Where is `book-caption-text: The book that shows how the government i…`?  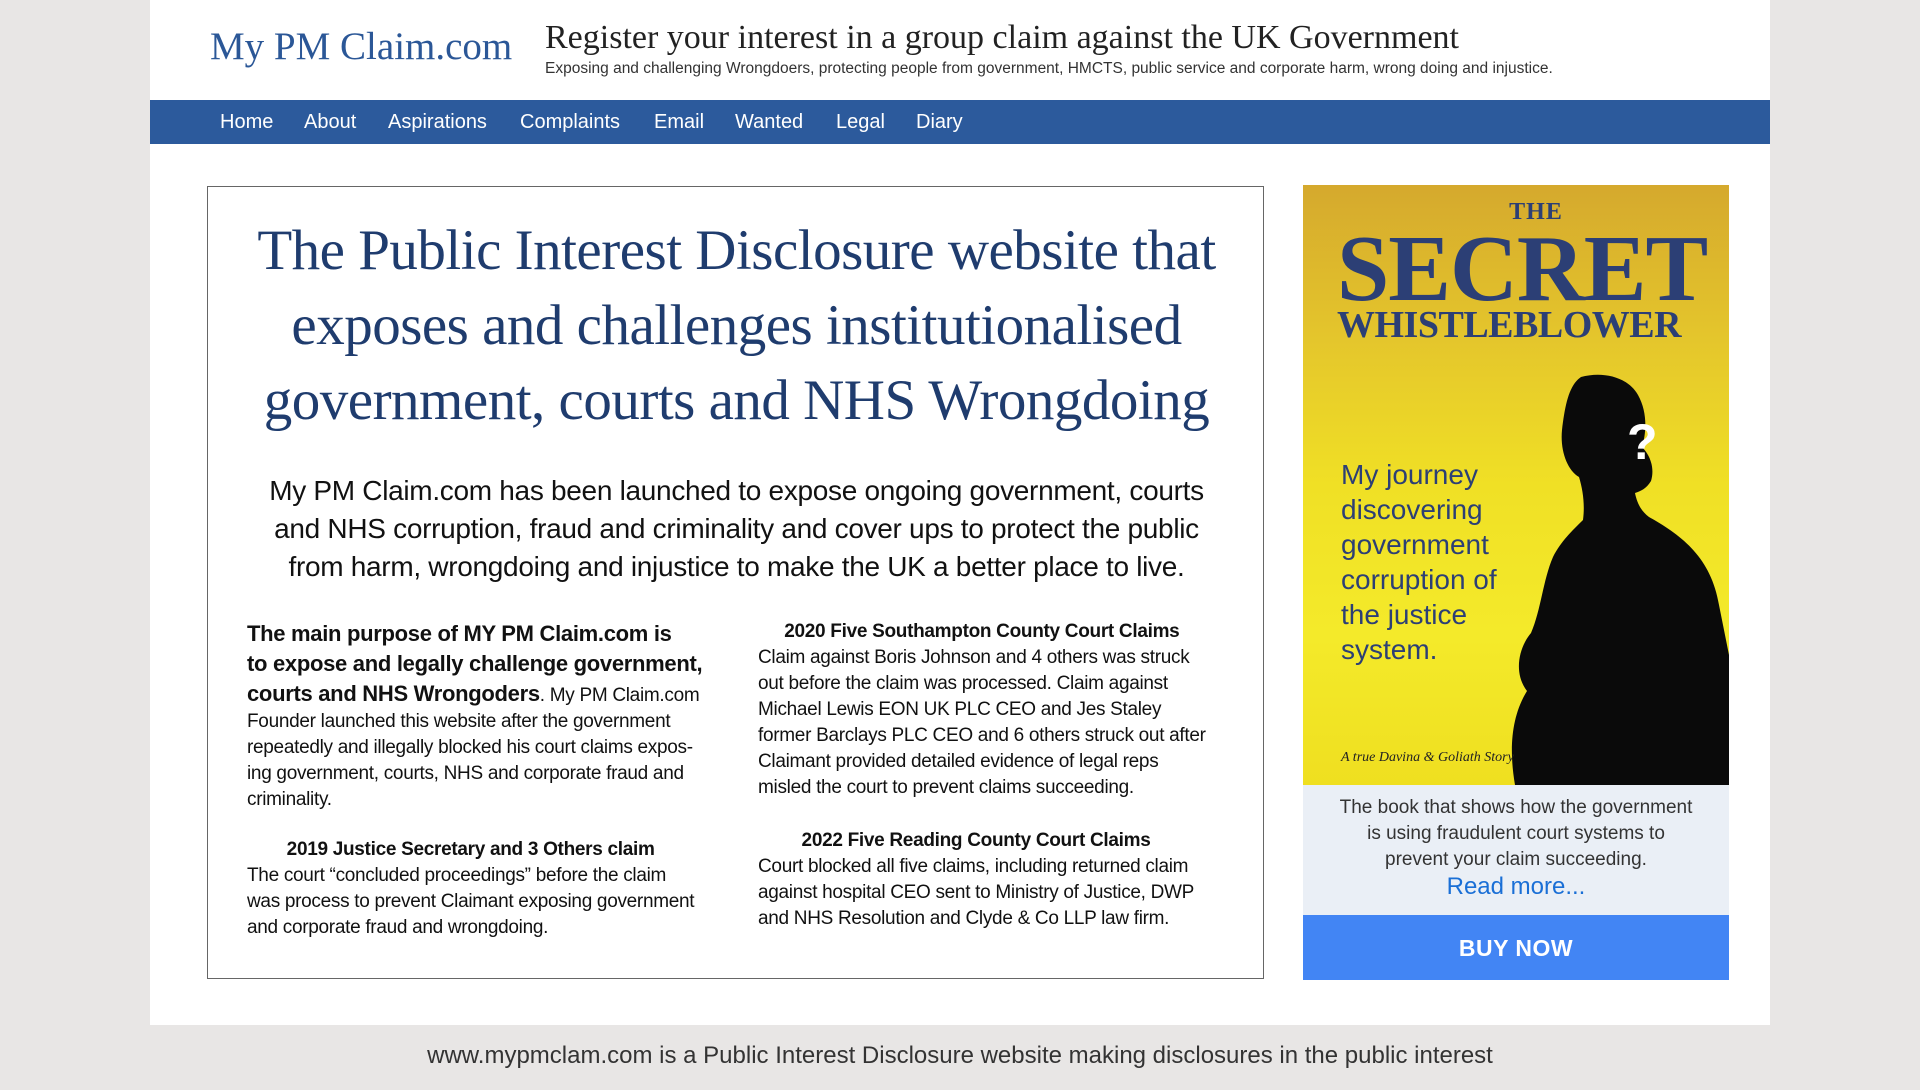
book-caption-text: The book that shows how the government i… is located at coordinates (1516, 834).